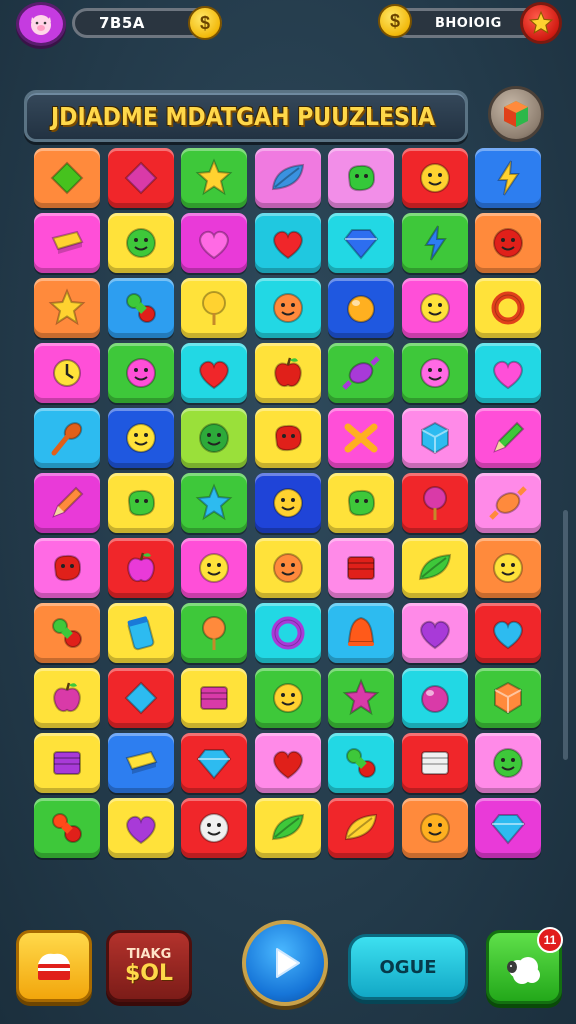  Describe the element at coordinates (408, 967) in the screenshot. I see `ogue-button: OGUE` at that location.